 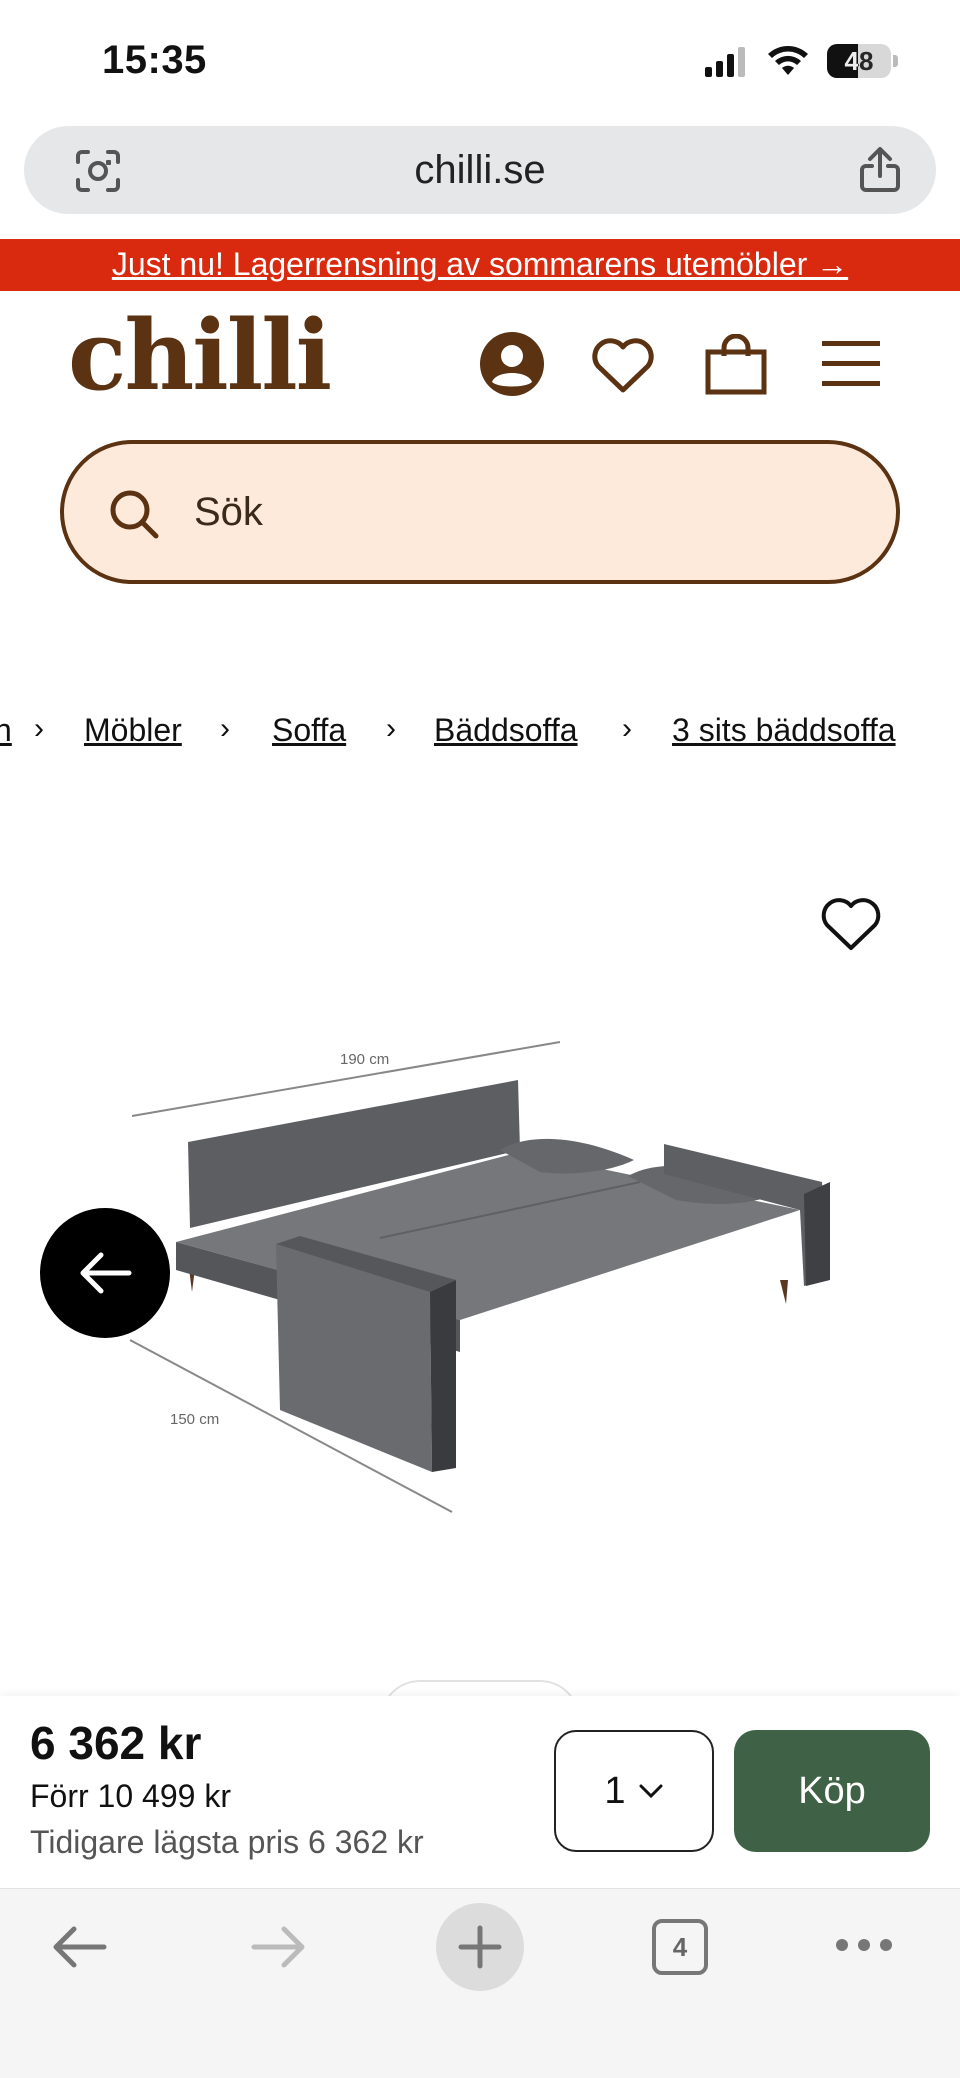 What do you see at coordinates (895, 61) in the screenshot?
I see `battery-cap` at bounding box center [895, 61].